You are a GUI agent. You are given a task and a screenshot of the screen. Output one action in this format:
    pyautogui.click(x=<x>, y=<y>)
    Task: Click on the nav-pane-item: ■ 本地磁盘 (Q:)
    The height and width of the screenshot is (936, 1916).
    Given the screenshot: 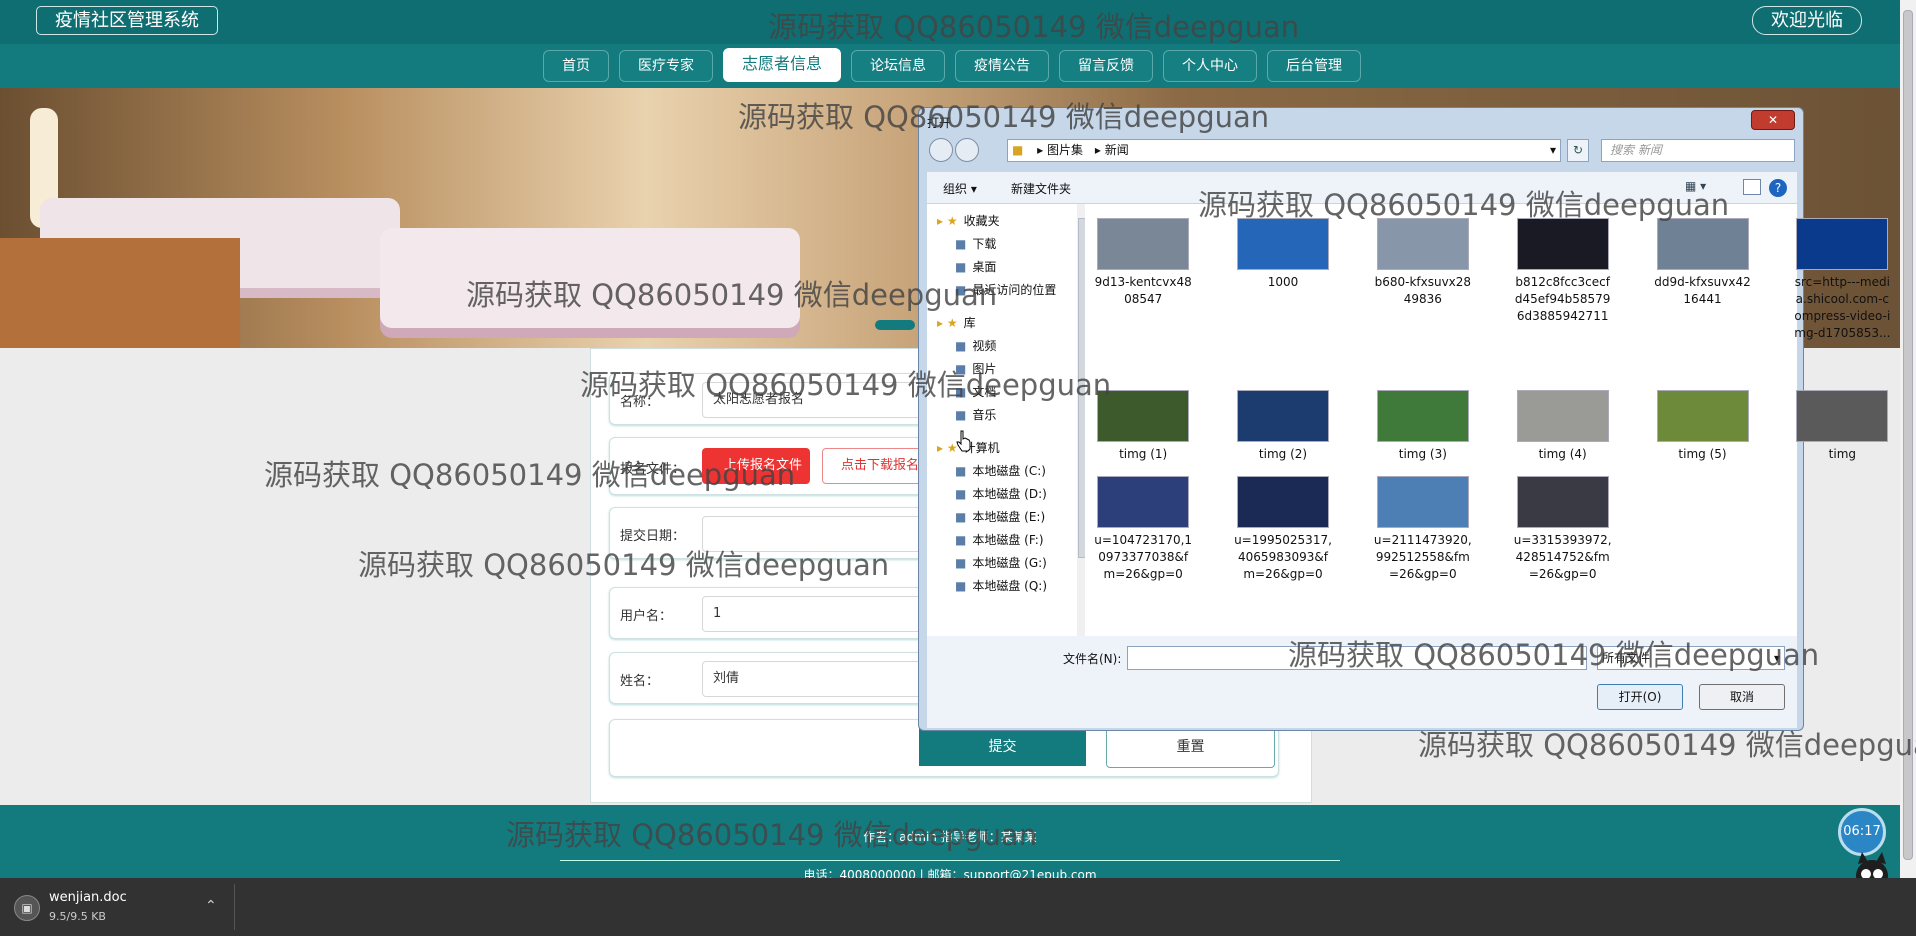 What is the action you would take?
    pyautogui.click(x=1001, y=585)
    